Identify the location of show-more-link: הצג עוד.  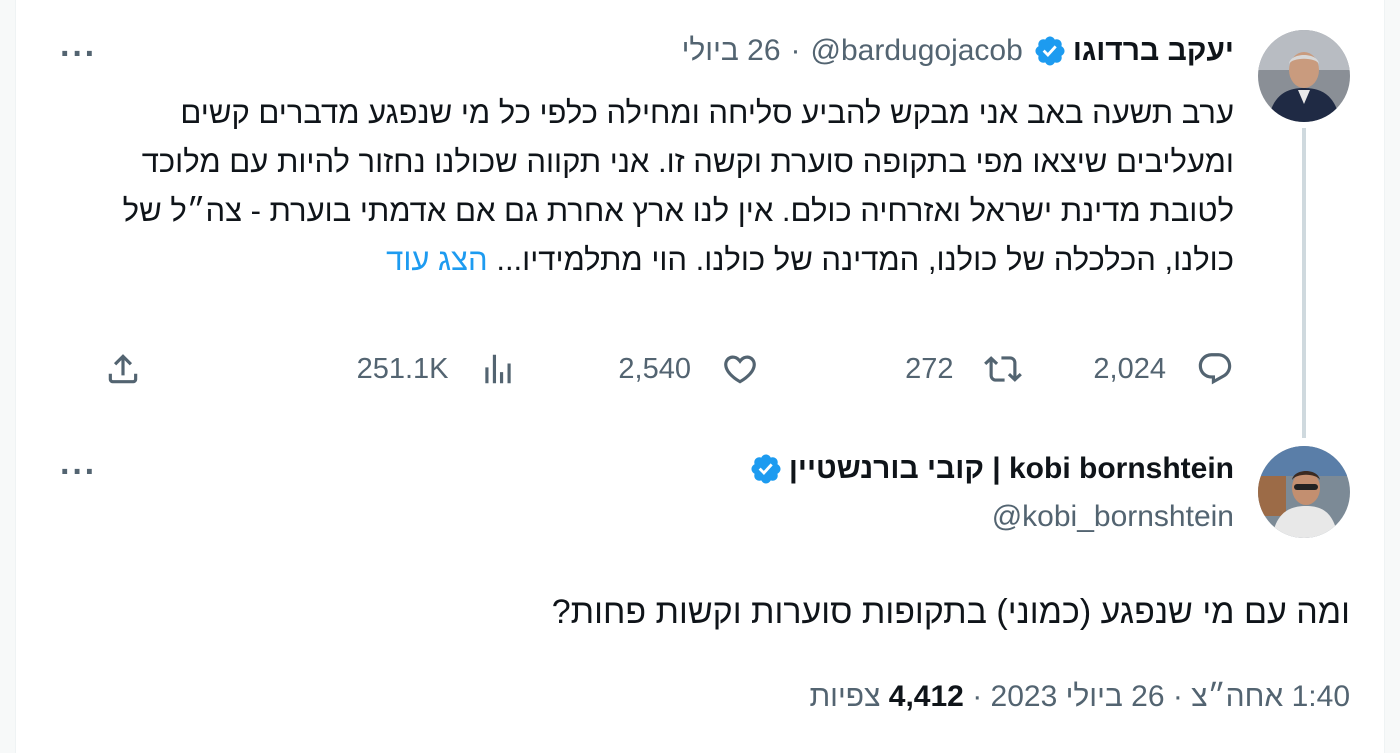
(437, 259).